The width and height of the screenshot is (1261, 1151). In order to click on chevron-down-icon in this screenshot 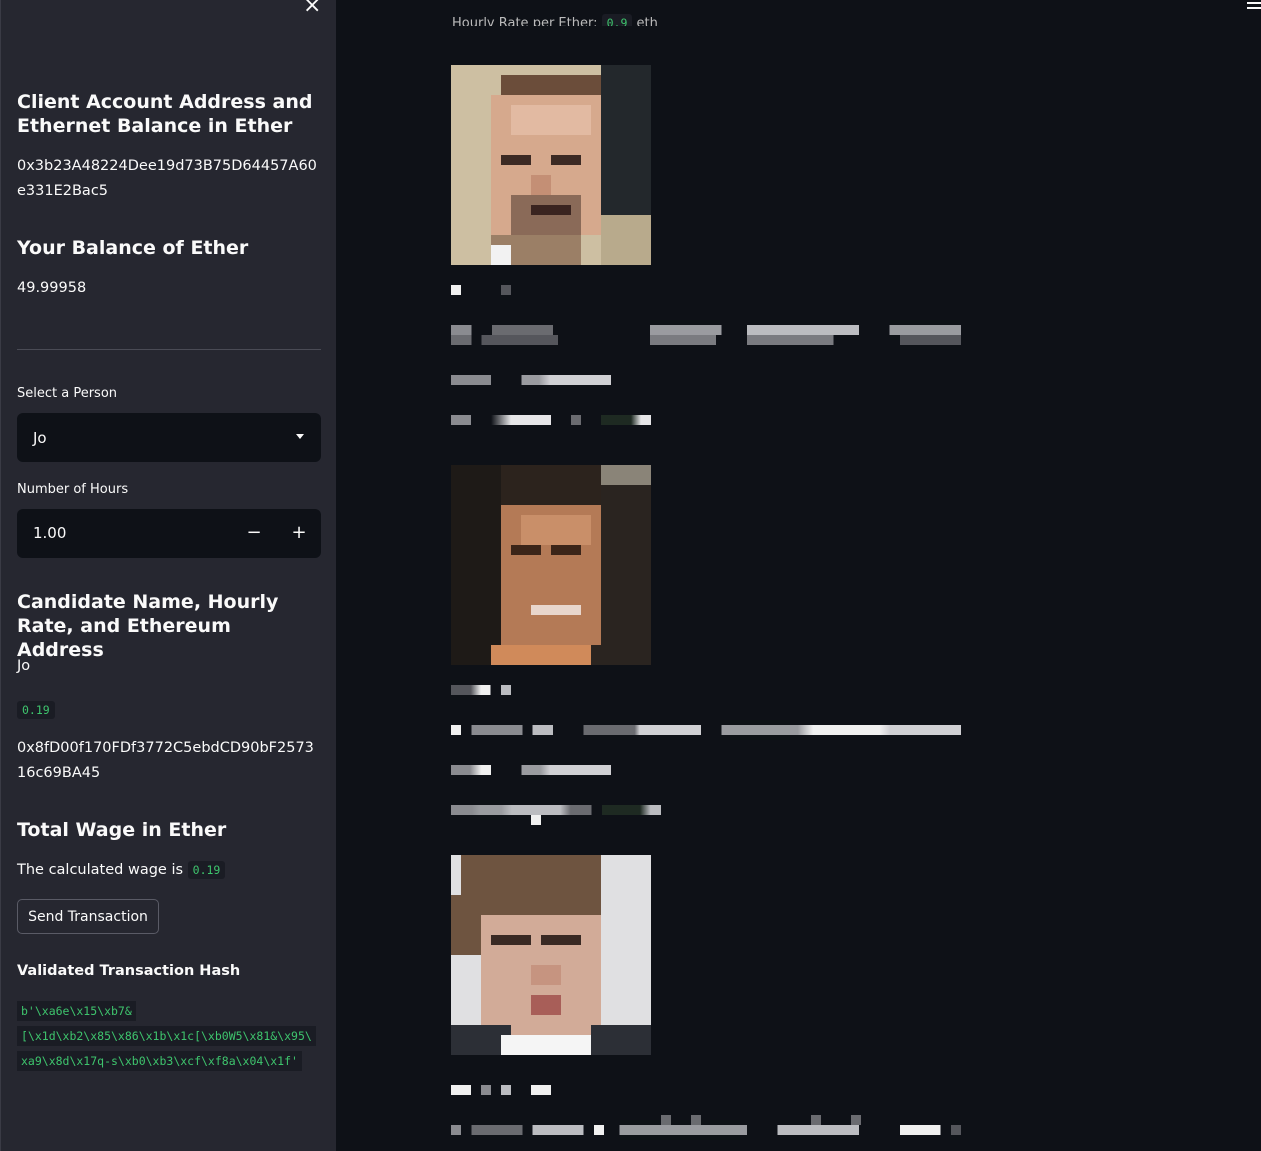, I will do `click(300, 436)`.